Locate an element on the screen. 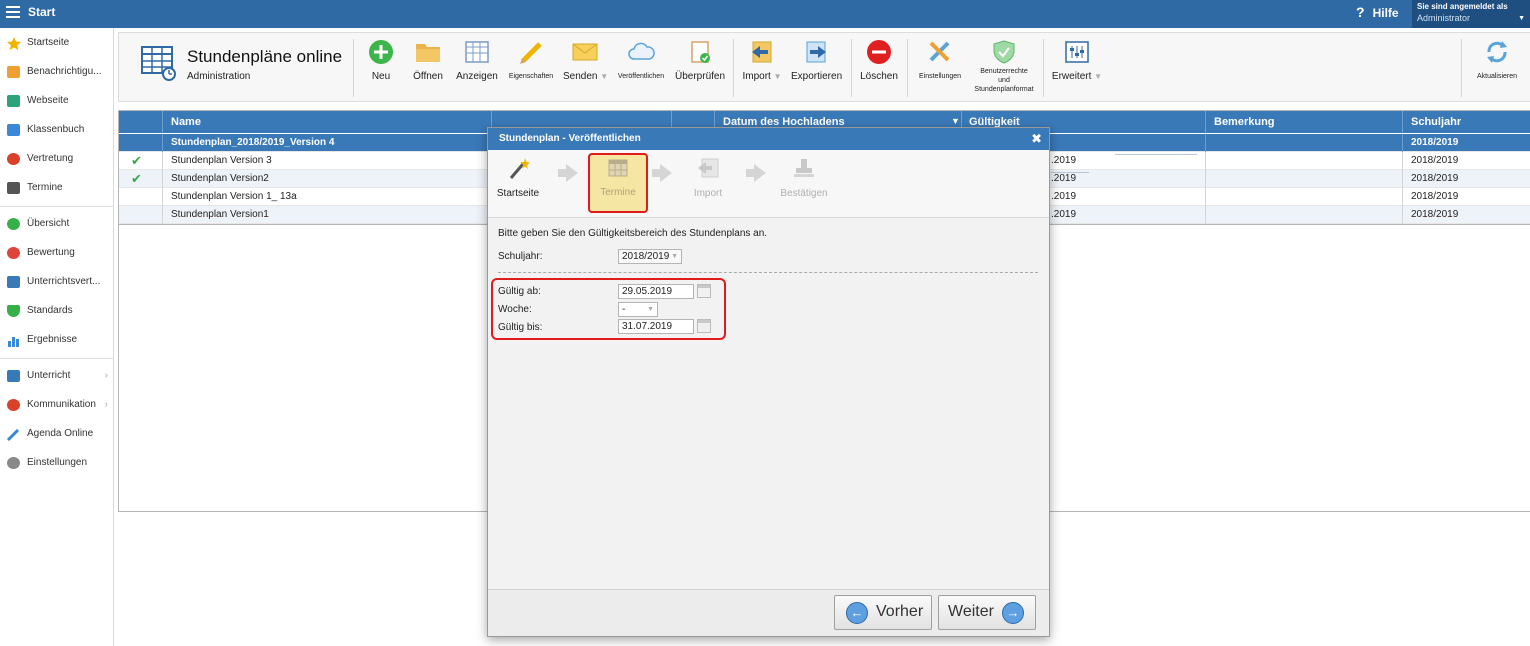 The image size is (1530, 646). sidebar-item-unterricht: Unterricht › is located at coordinates (57, 376).